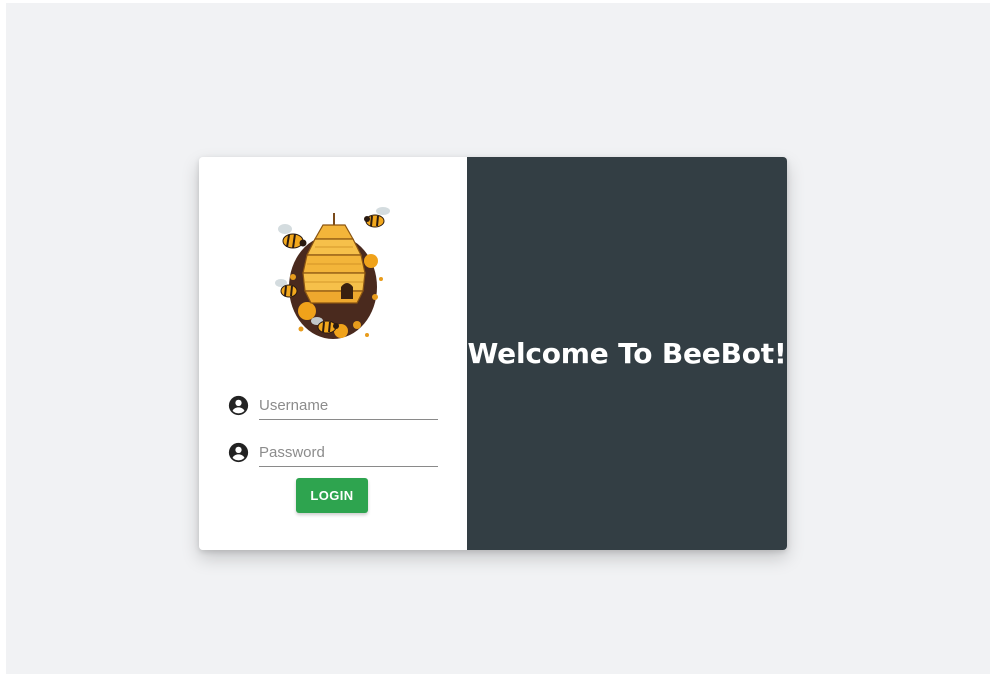  Describe the element at coordinates (348, 452) in the screenshot. I see `password-input` at that location.